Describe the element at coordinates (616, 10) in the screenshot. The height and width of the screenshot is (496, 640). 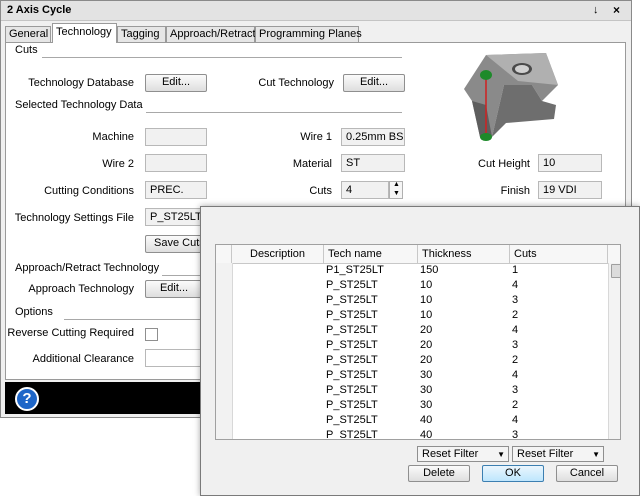
I see `close-icon: ×` at that location.